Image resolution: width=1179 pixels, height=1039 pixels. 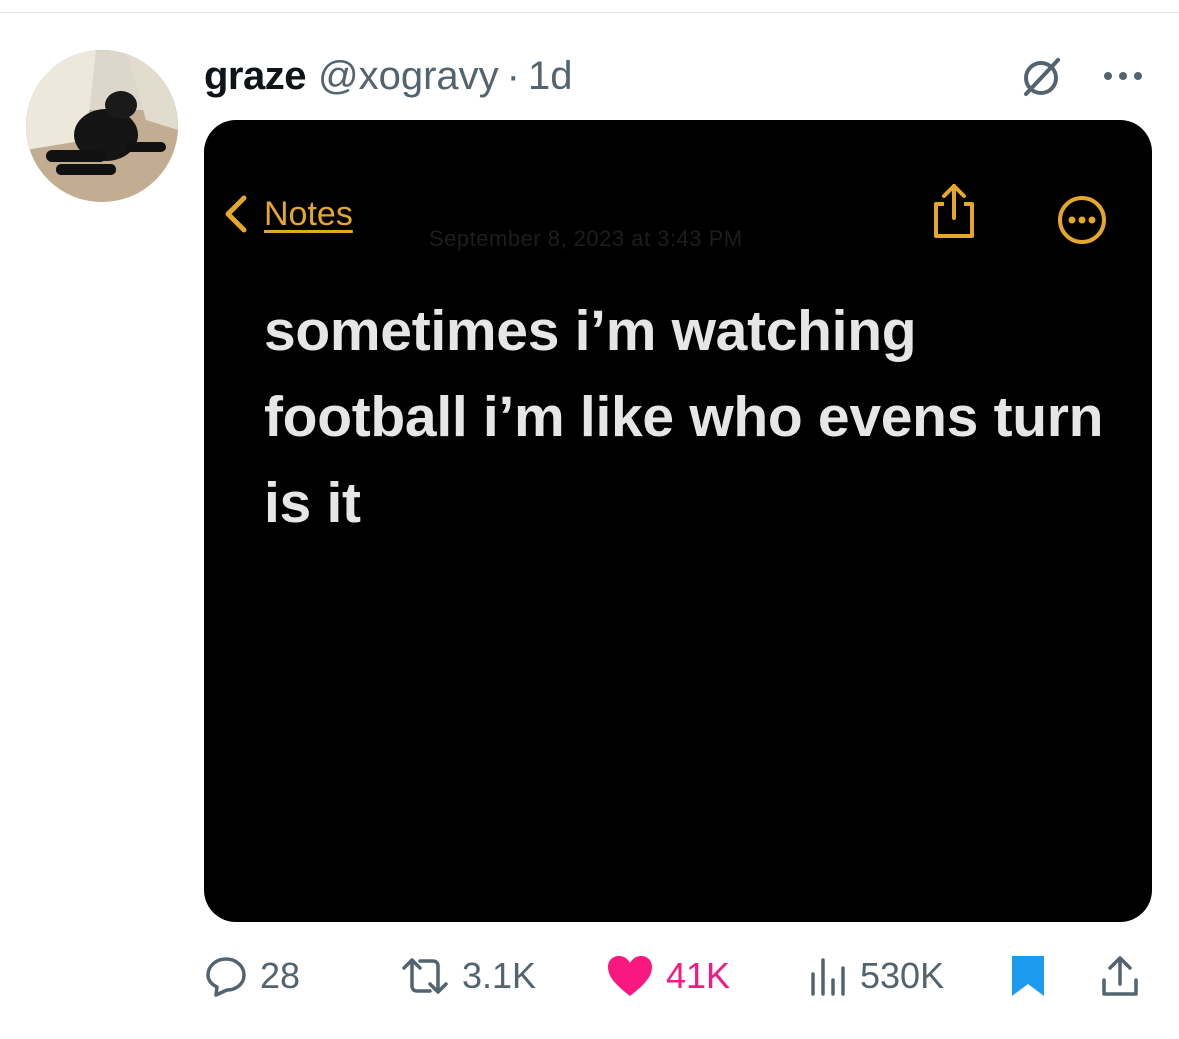 What do you see at coordinates (1041, 77) in the screenshot?
I see `grok-icon` at bounding box center [1041, 77].